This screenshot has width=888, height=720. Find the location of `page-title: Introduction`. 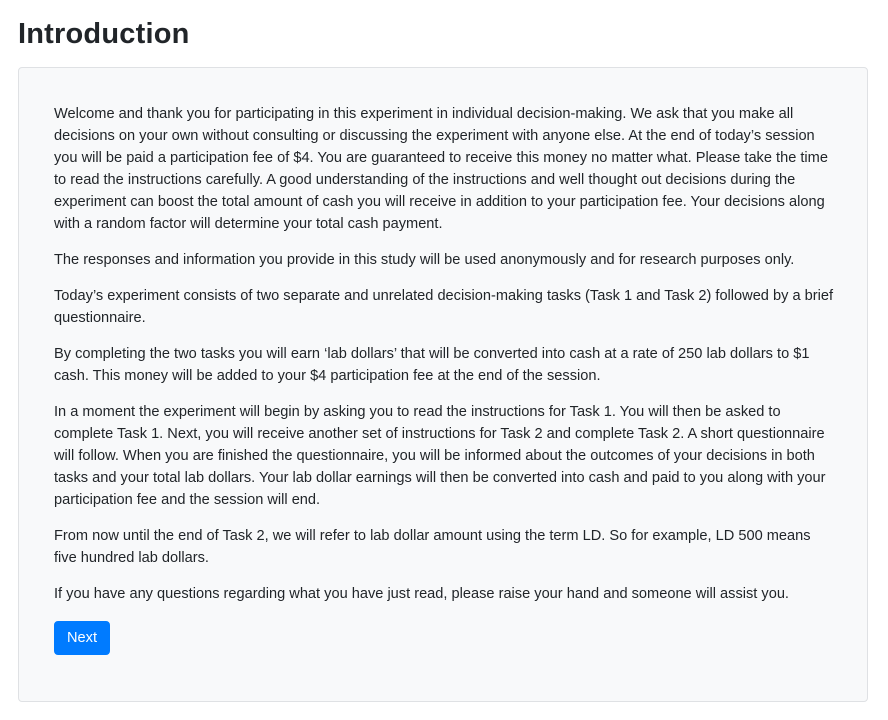

page-title: Introduction is located at coordinates (104, 34).